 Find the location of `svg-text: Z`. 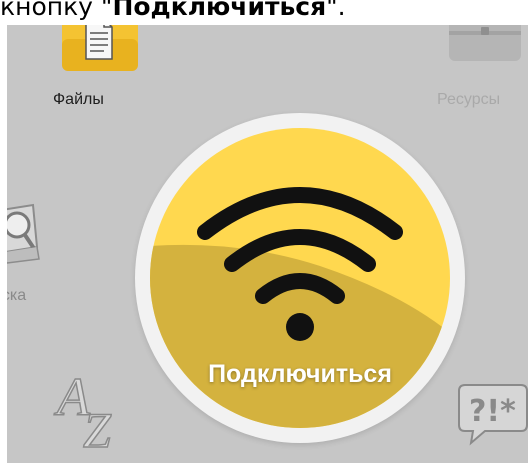

svg-text: Z is located at coordinates (97, 426).